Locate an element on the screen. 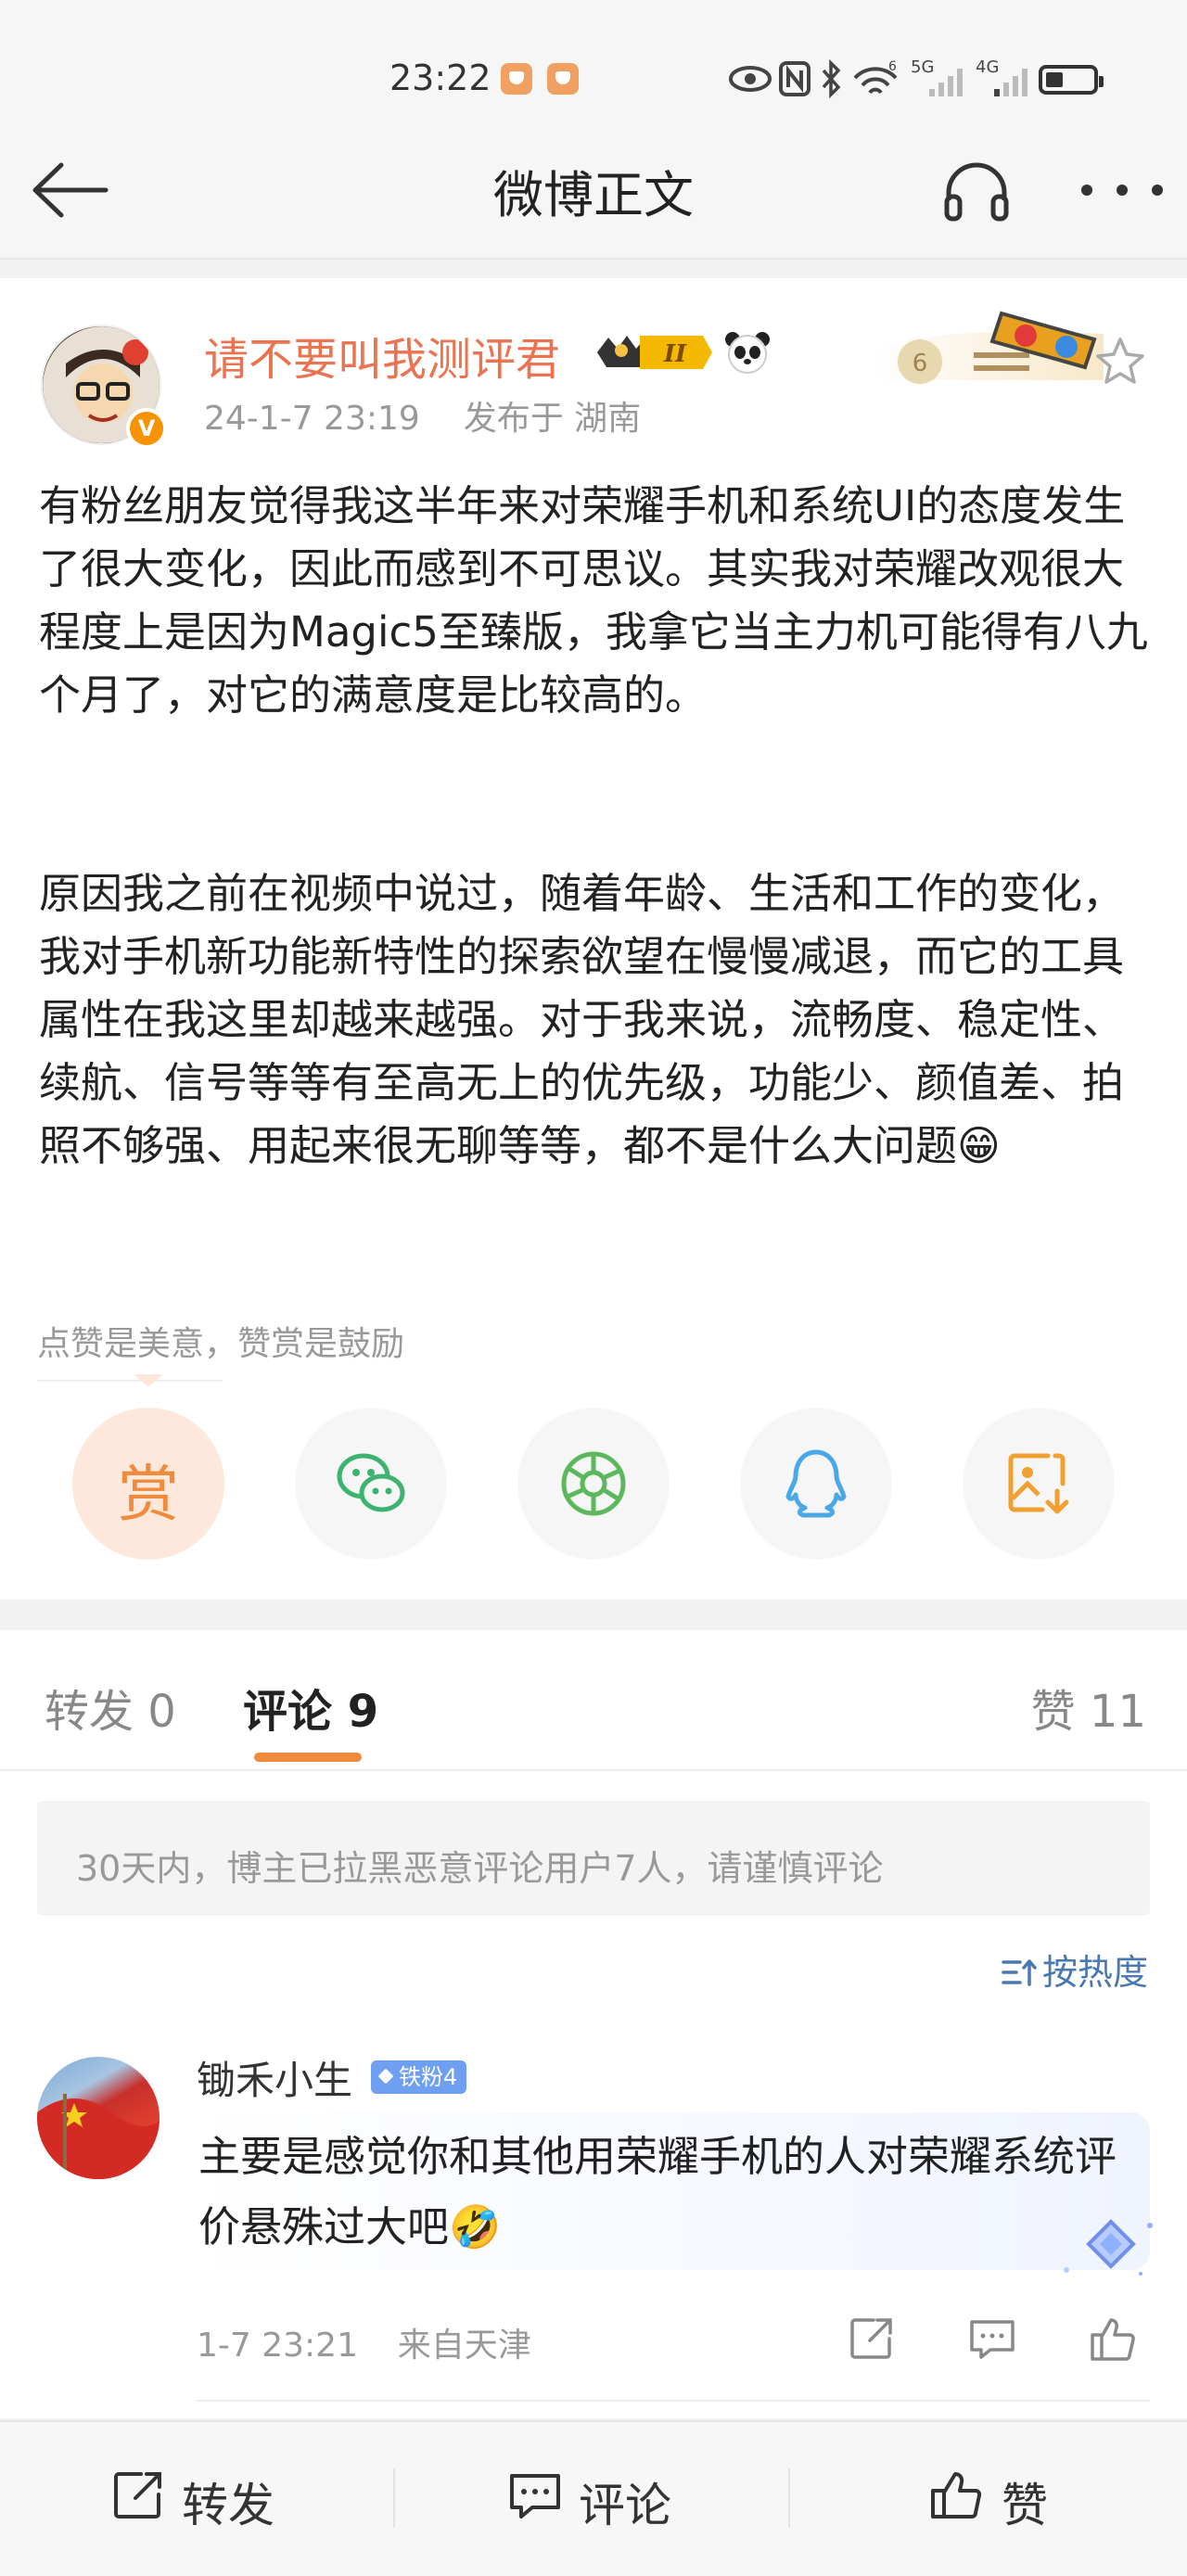  headphone-icon is located at coordinates (976, 191).